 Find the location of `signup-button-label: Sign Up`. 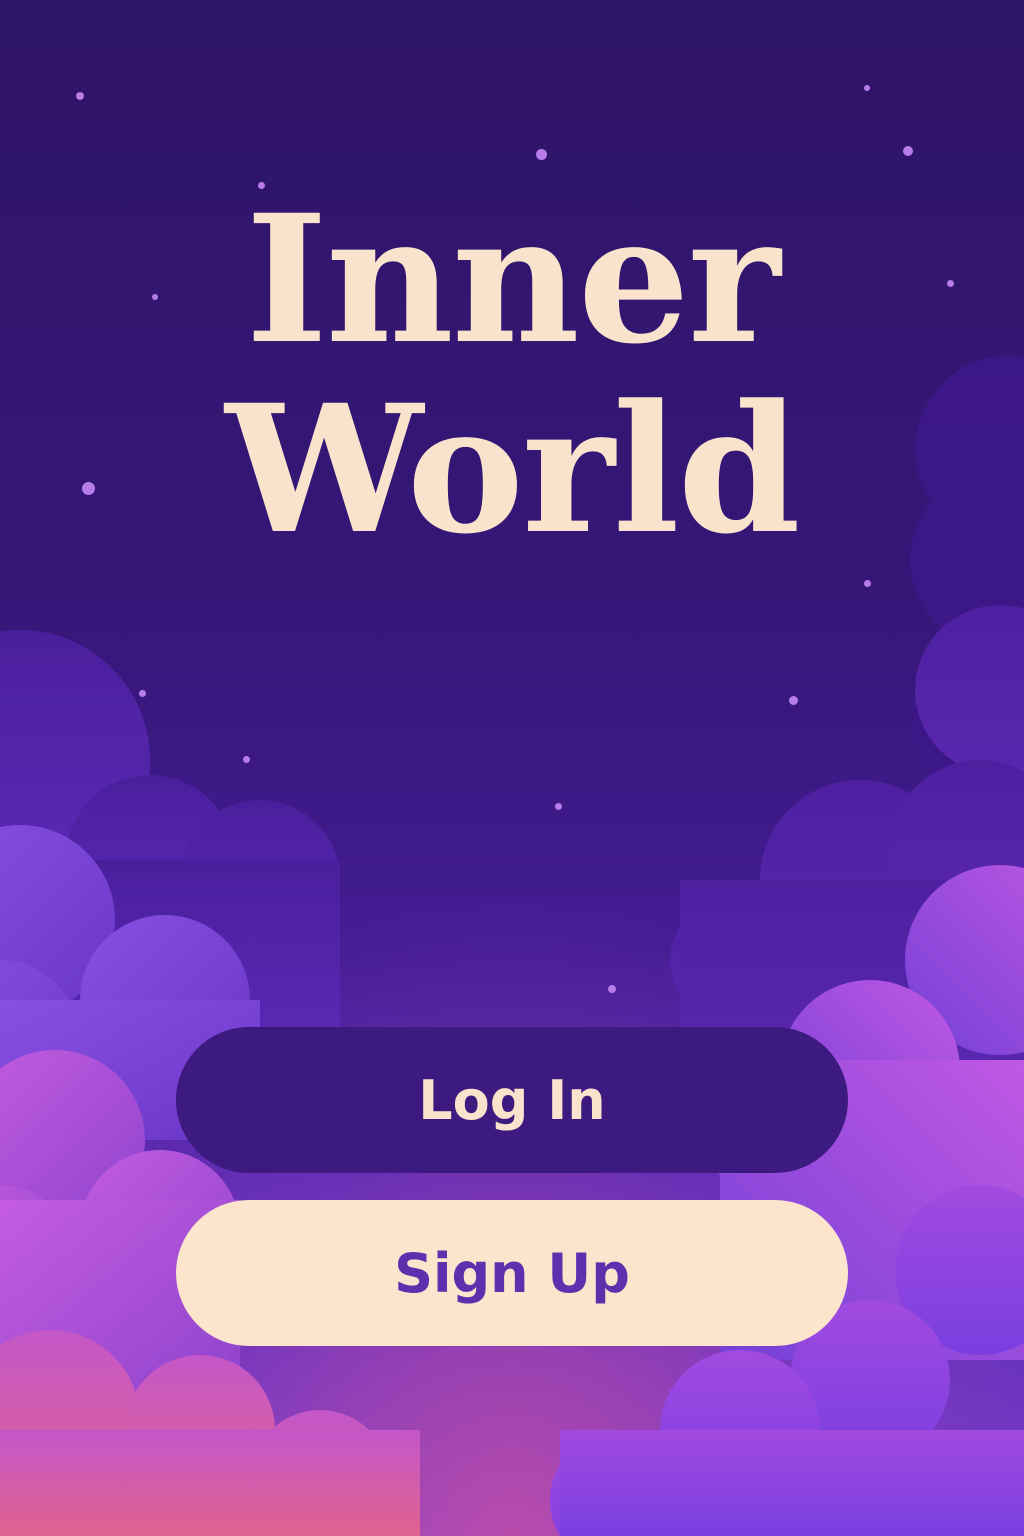

signup-button-label: Sign Up is located at coordinates (512, 1273).